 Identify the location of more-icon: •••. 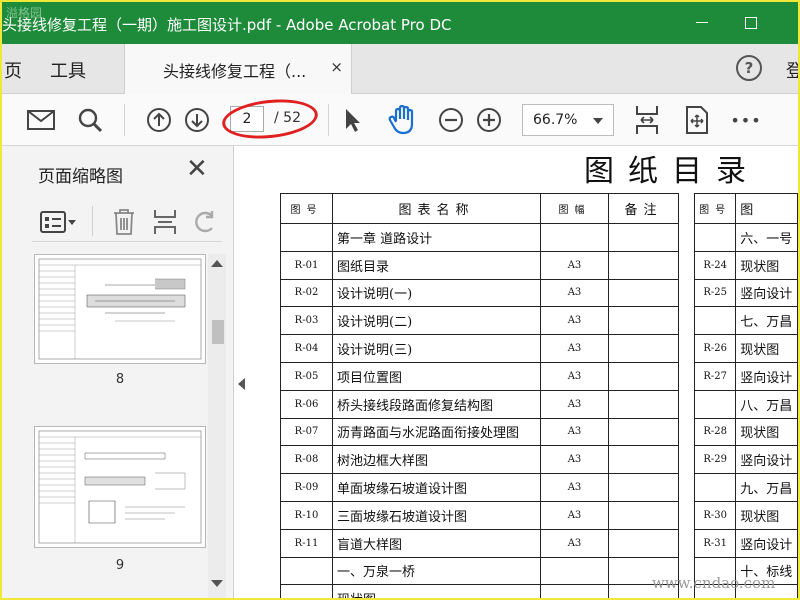
(746, 120).